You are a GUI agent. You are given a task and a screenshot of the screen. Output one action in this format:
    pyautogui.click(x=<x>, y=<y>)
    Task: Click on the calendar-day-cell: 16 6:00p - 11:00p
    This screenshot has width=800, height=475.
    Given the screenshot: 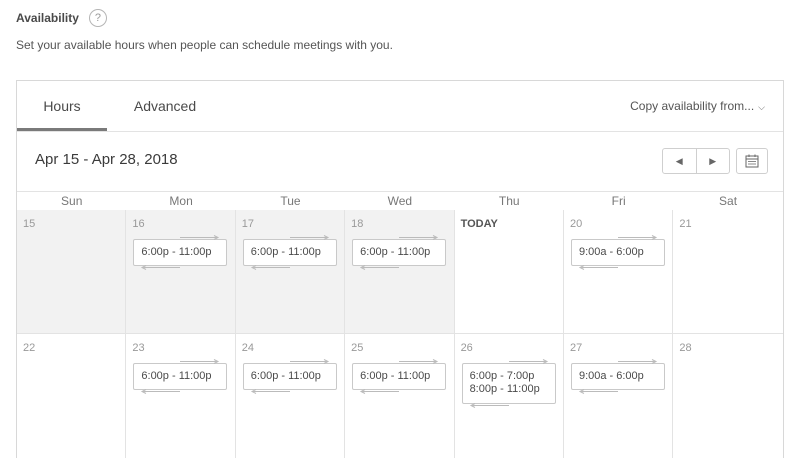 What is the action you would take?
    pyautogui.click(x=181, y=271)
    